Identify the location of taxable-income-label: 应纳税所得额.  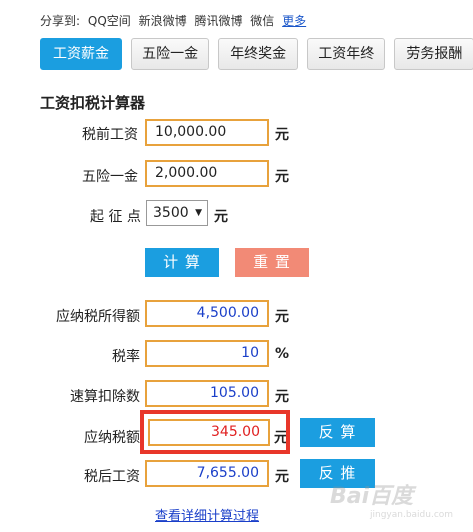
(98, 317).